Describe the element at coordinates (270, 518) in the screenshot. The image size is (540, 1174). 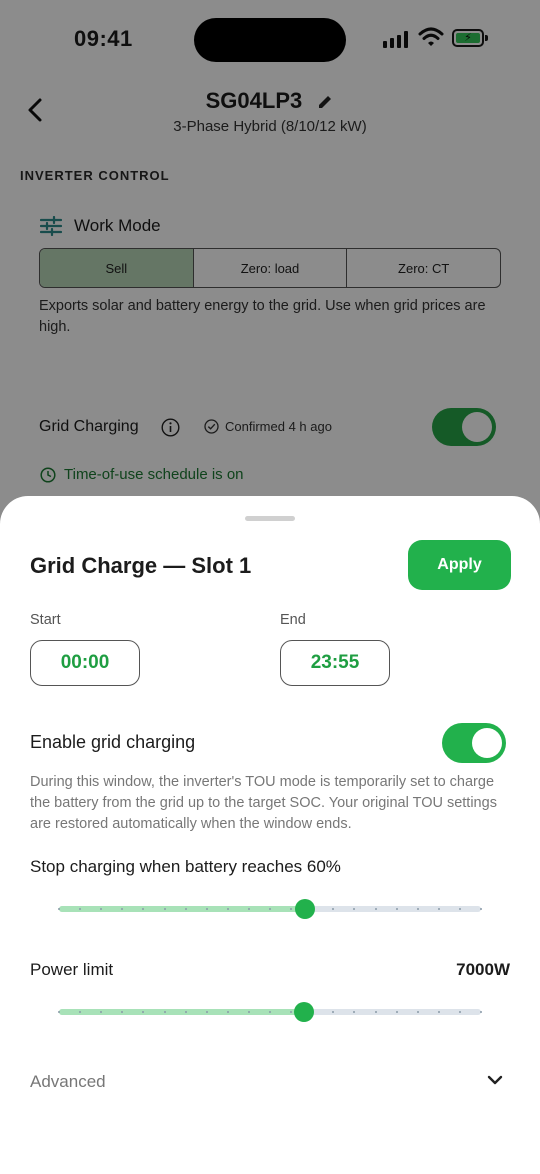
I see `sheet-drag-handle` at that location.